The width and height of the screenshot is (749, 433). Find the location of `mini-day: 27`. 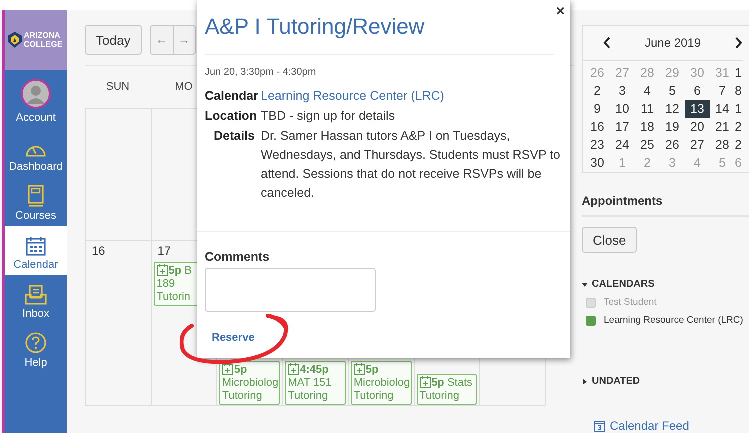

mini-day: 27 is located at coordinates (697, 145).